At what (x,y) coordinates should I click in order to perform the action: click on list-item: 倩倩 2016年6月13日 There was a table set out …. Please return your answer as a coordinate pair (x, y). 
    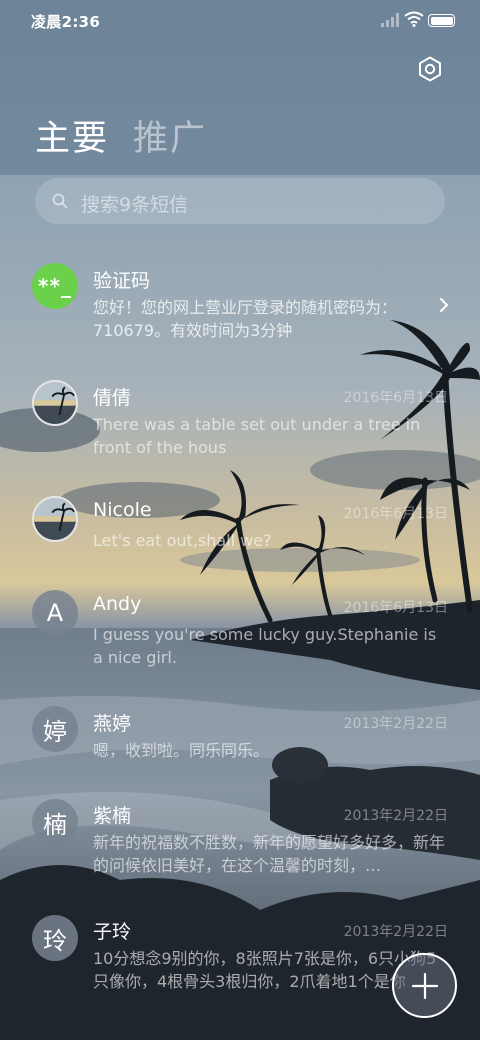
    Looking at the image, I should click on (240, 423).